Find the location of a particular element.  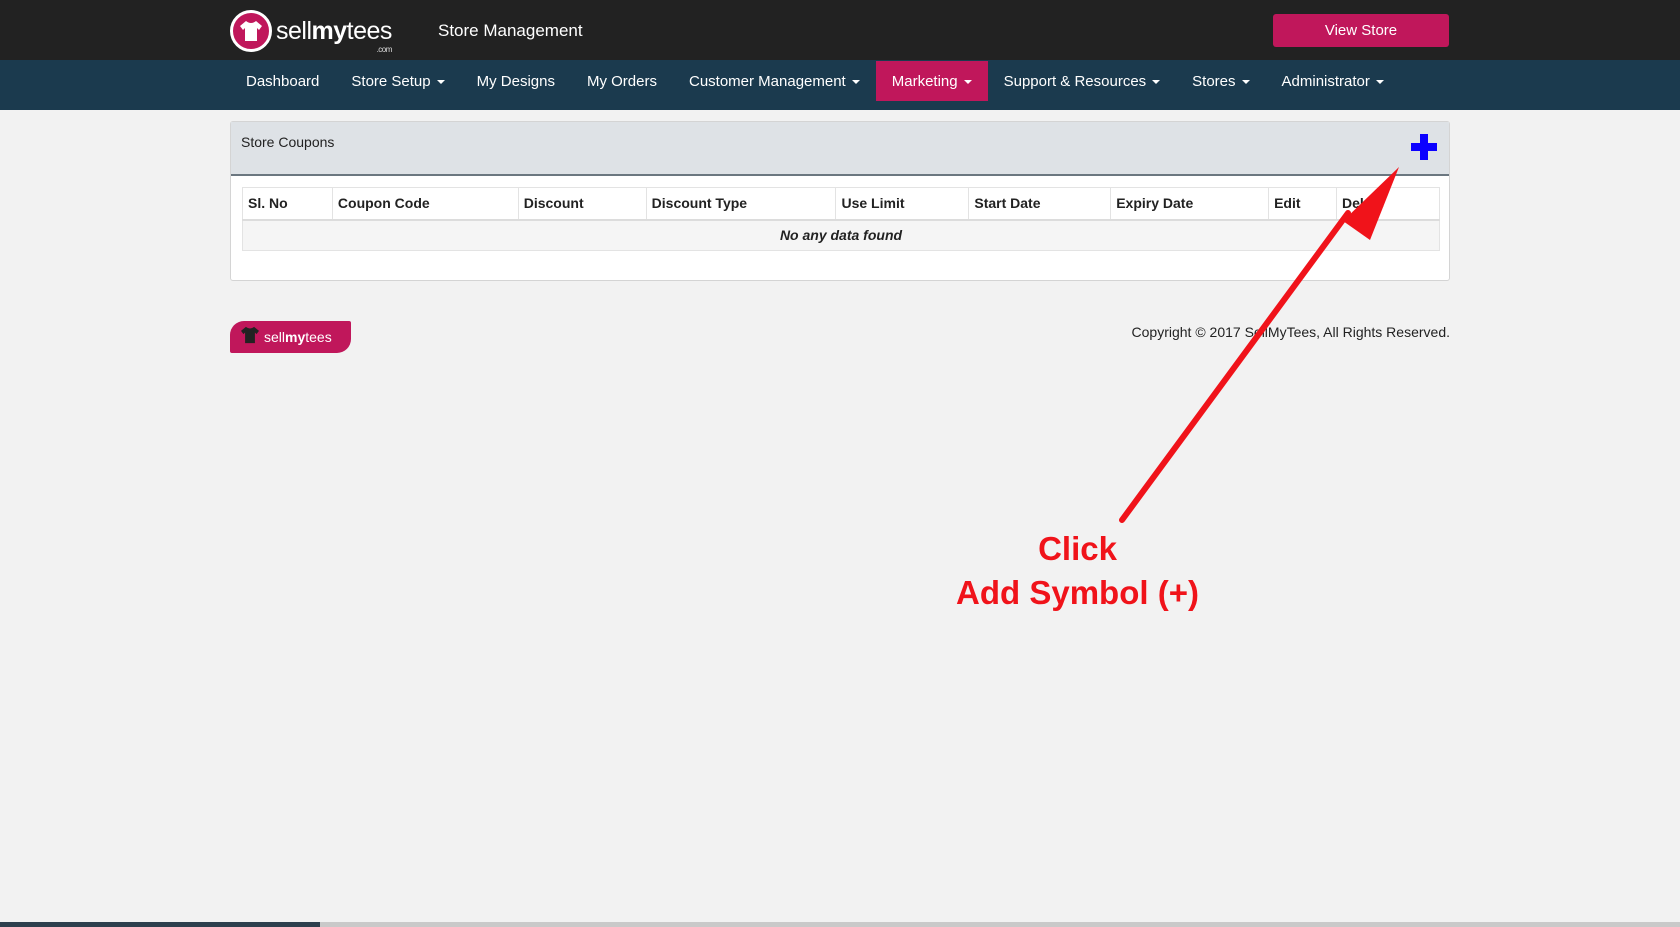

add-coupon-button is located at coordinates (1424, 148).